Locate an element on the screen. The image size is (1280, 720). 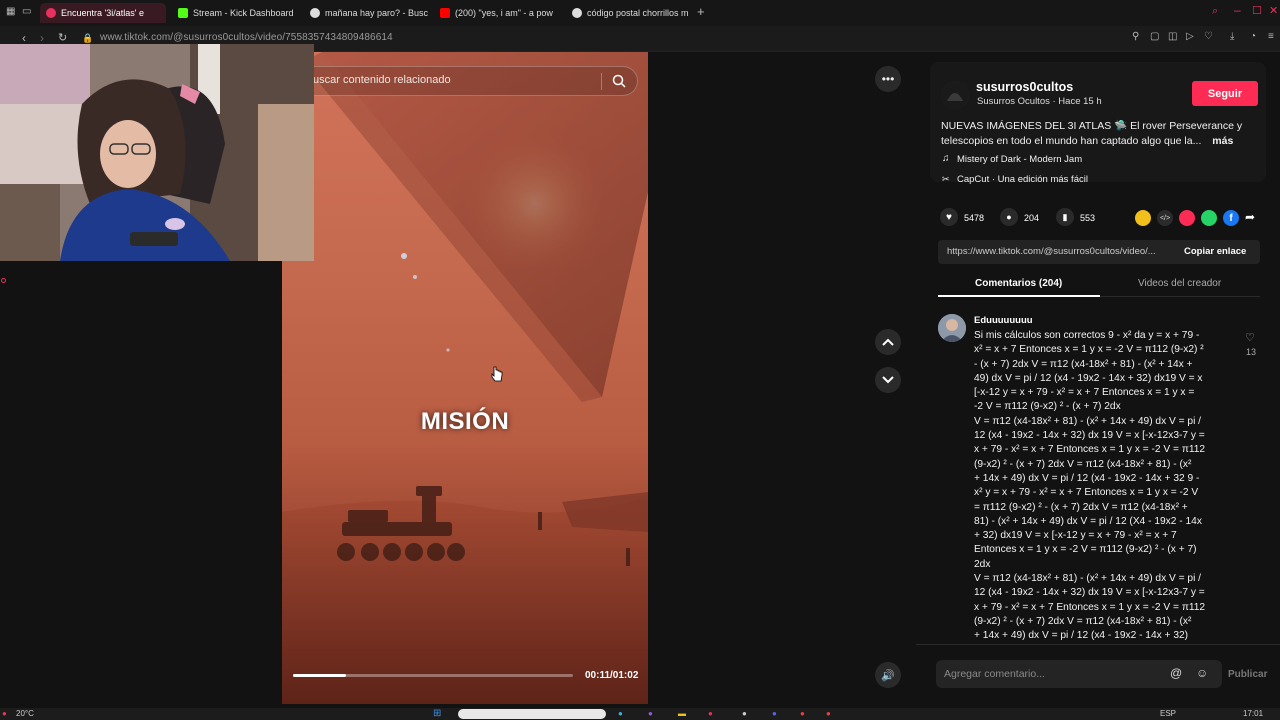
more-options-button: ••• is located at coordinates (888, 79).